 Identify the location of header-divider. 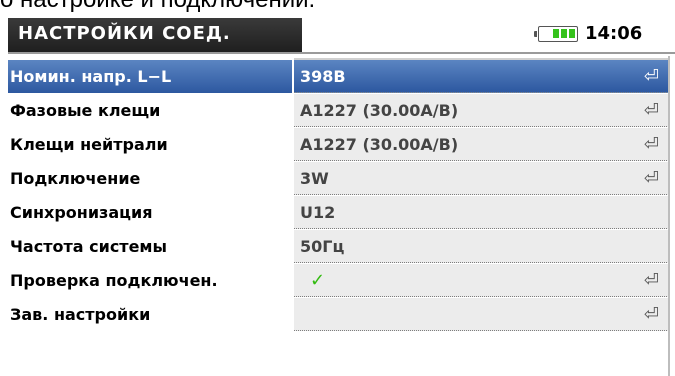
(341, 53).